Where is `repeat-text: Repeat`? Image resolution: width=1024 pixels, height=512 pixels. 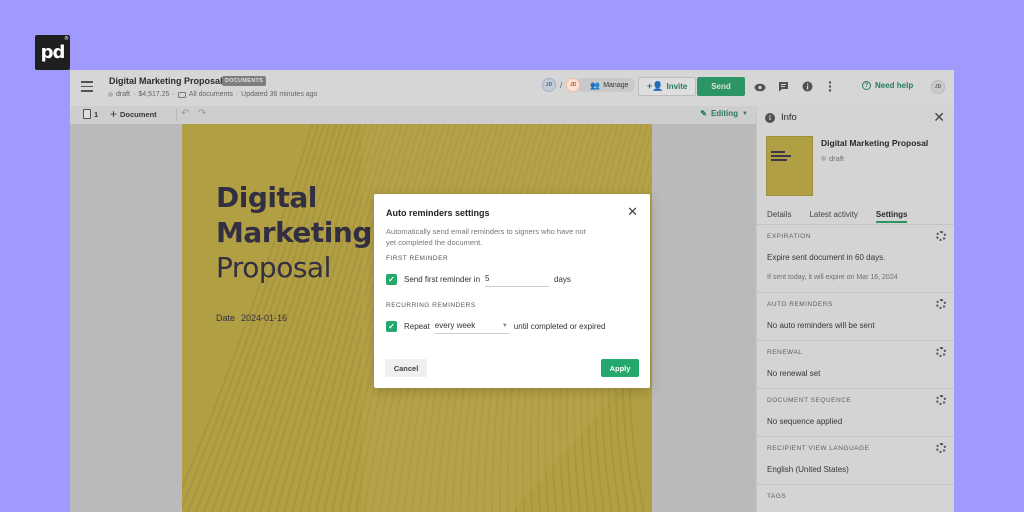
repeat-text: Repeat is located at coordinates (417, 326).